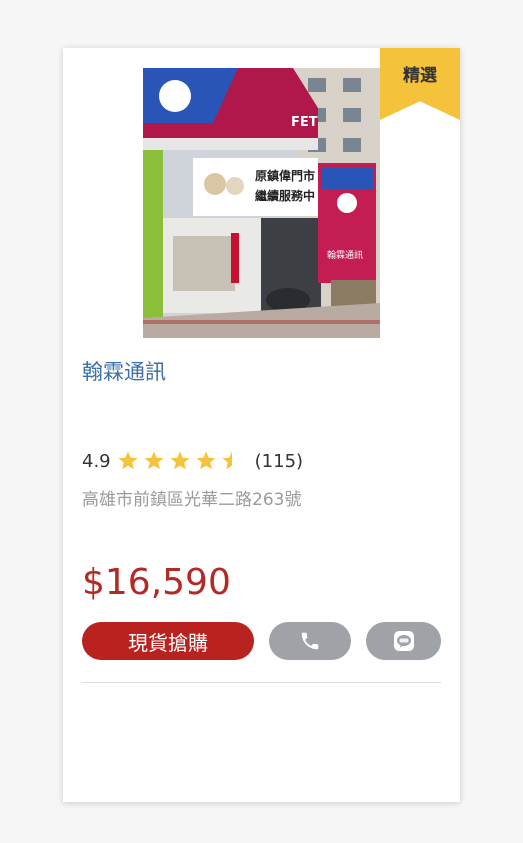 The image size is (523, 843). I want to click on phone-icon, so click(310, 641).